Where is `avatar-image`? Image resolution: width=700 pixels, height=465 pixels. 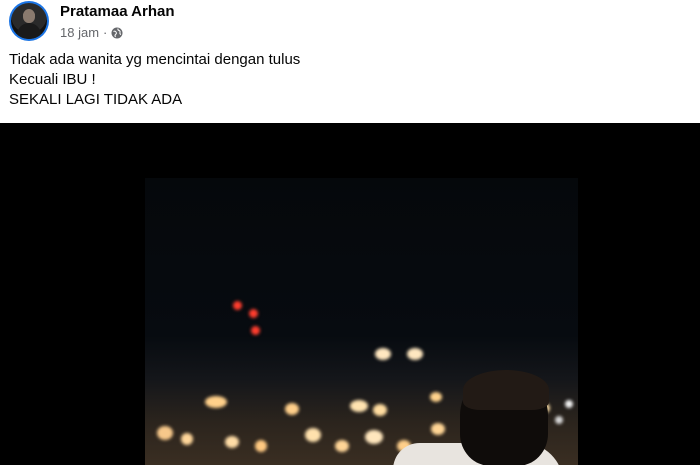 avatar-image is located at coordinates (29, 21).